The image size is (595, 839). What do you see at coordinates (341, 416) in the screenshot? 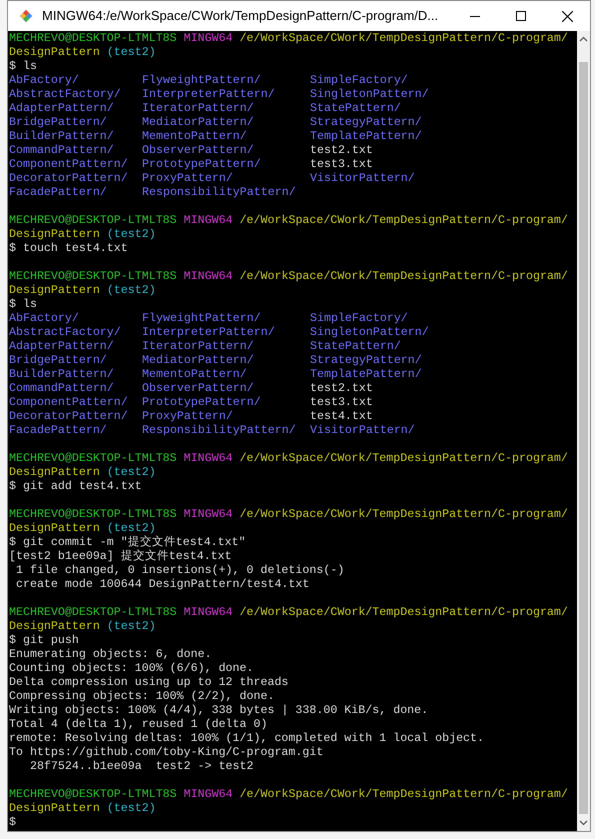
I see `file-name: test4.txt` at bounding box center [341, 416].